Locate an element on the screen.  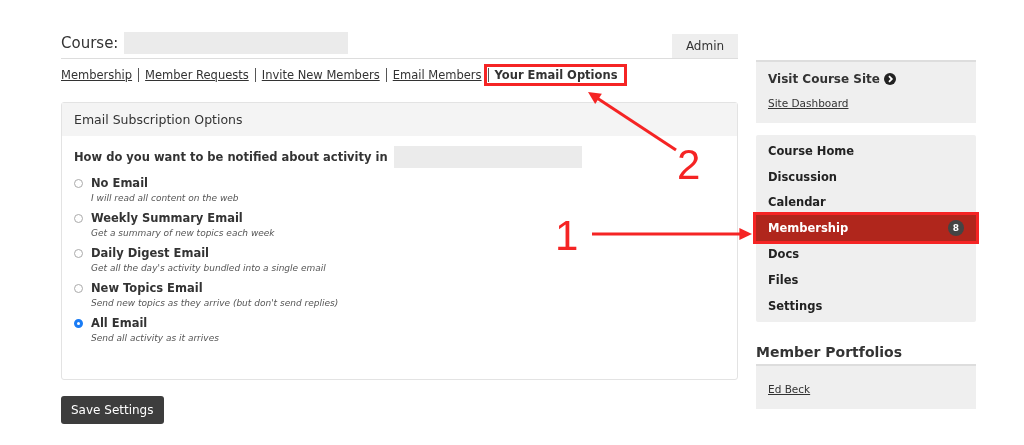
dashboard-link: Site Dashboard is located at coordinates (808, 103).